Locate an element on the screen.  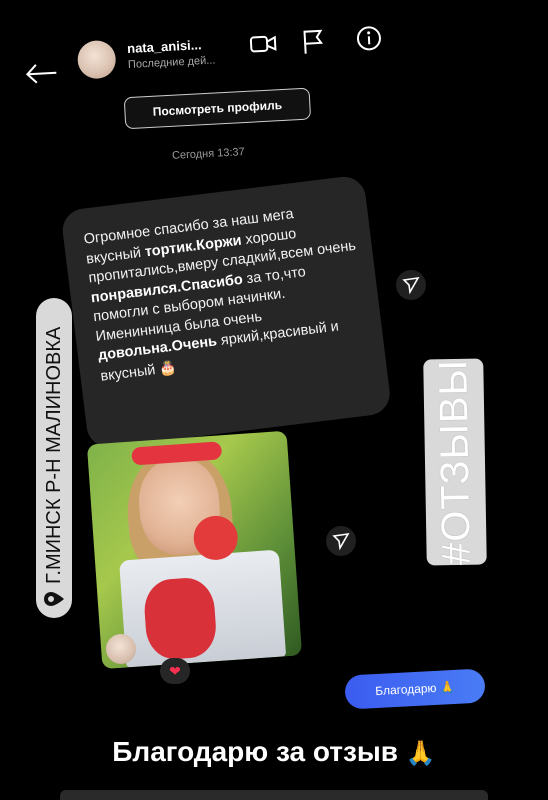
location-sticker: Г.МИНСК Р-Н МАЛИНОВКА is located at coordinates (54, 458).